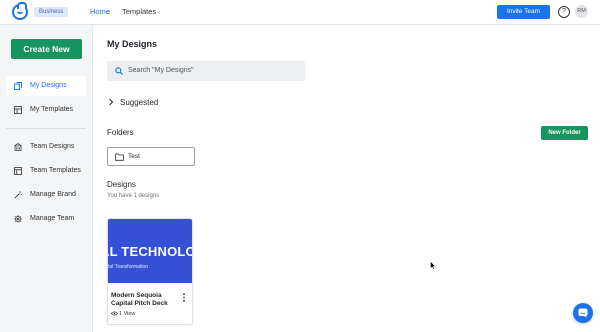 Image resolution: width=600 pixels, height=332 pixels. Describe the element at coordinates (52, 218) in the screenshot. I see `sidebar-item-label: Manage Team` at that location.